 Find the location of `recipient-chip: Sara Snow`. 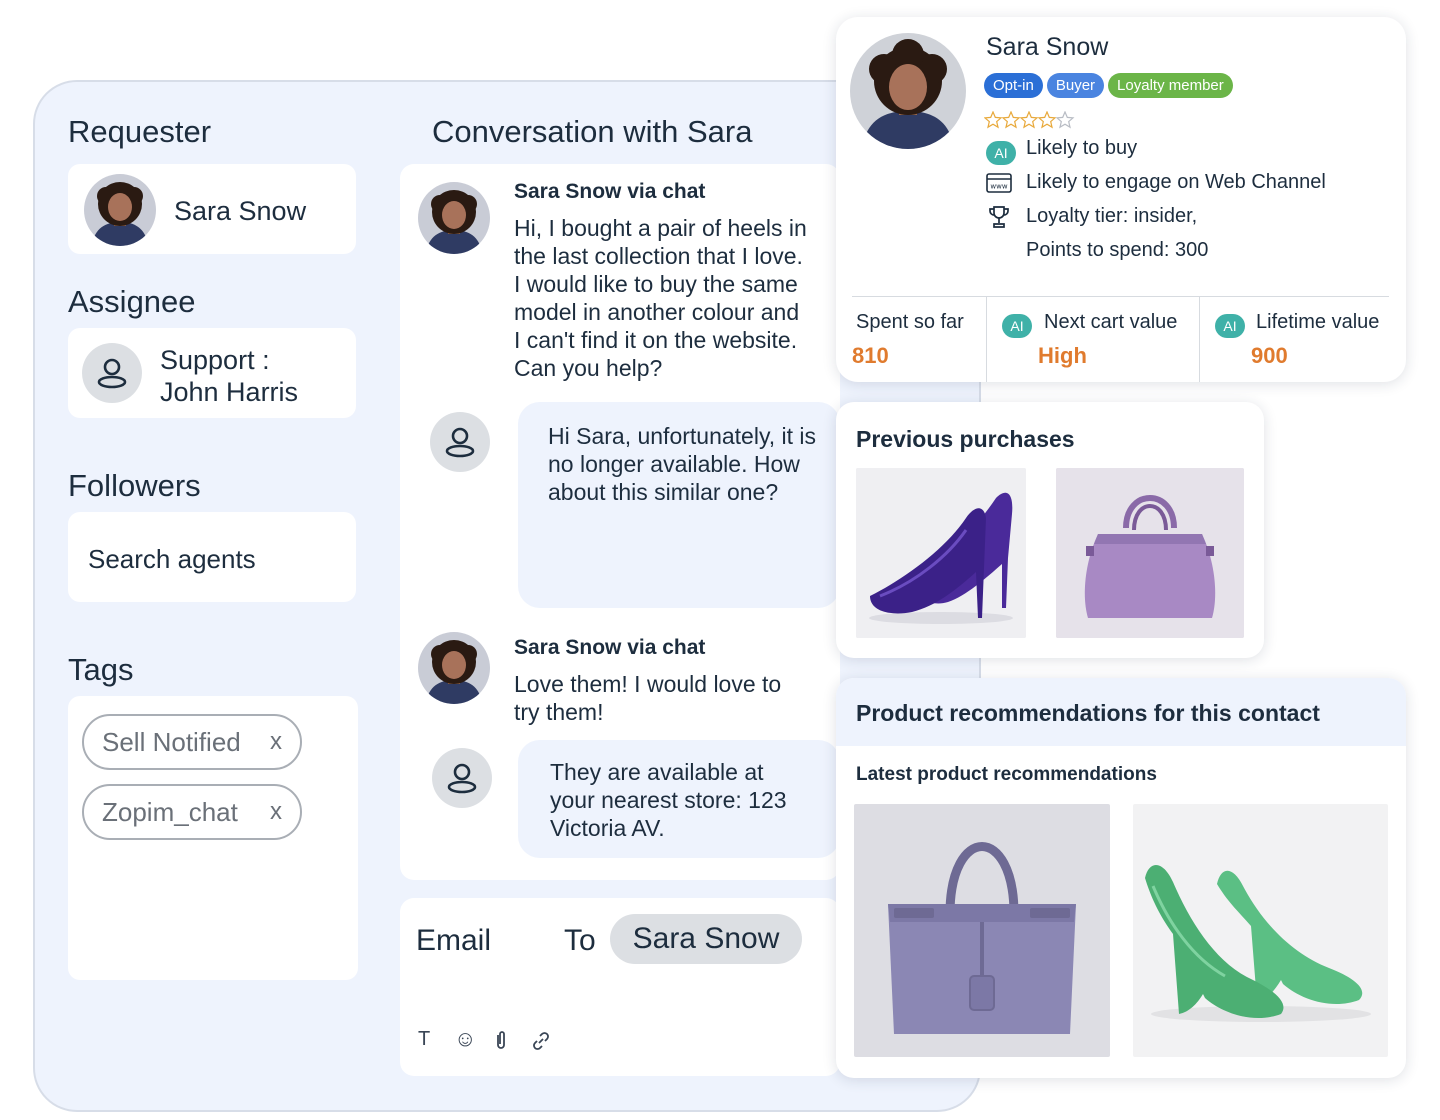

recipient-chip: Sara Snow is located at coordinates (706, 939).